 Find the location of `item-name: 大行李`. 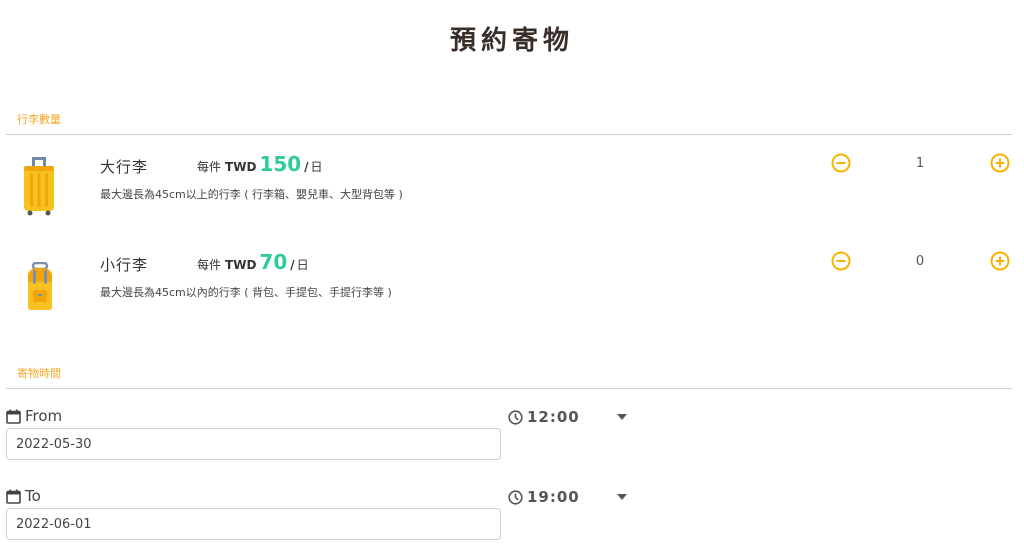

item-name: 大行李 is located at coordinates (124, 167).